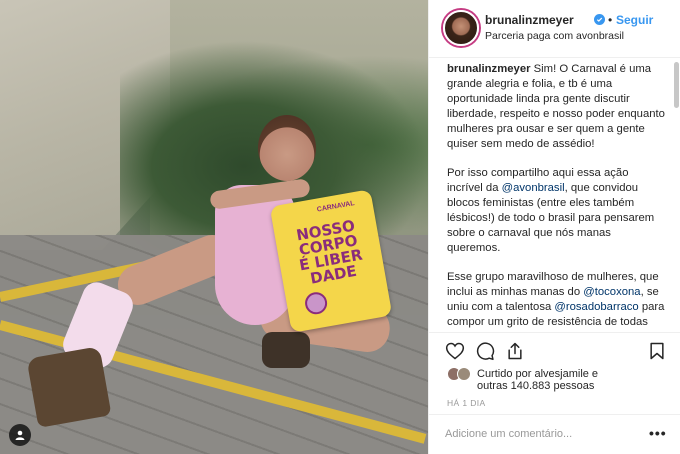  I want to click on sign-top-text: CARNAVAL, so click(336, 207).